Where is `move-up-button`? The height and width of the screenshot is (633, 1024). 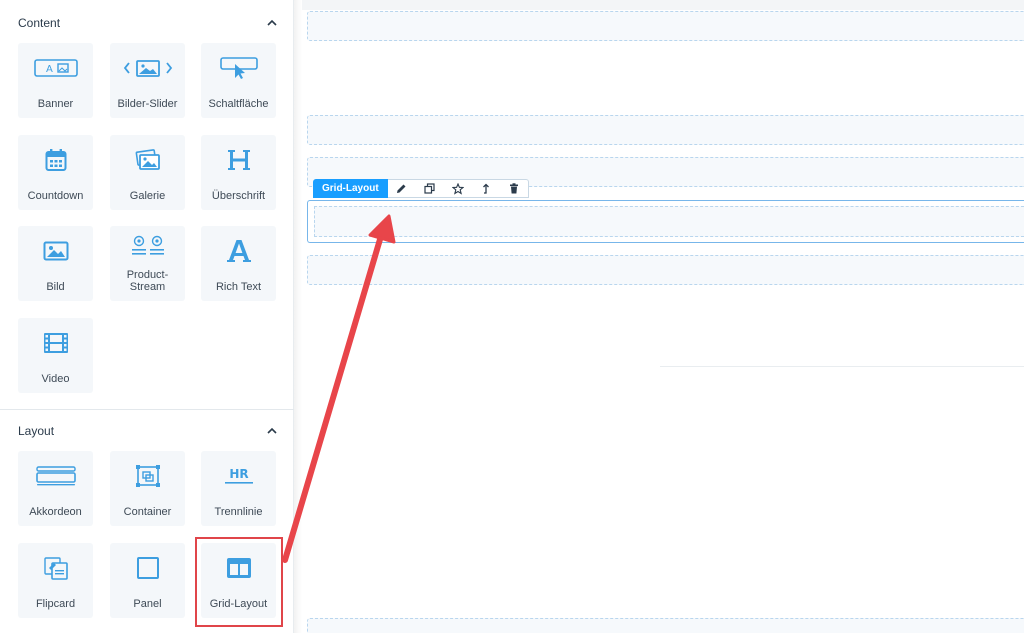 move-up-button is located at coordinates (486, 188).